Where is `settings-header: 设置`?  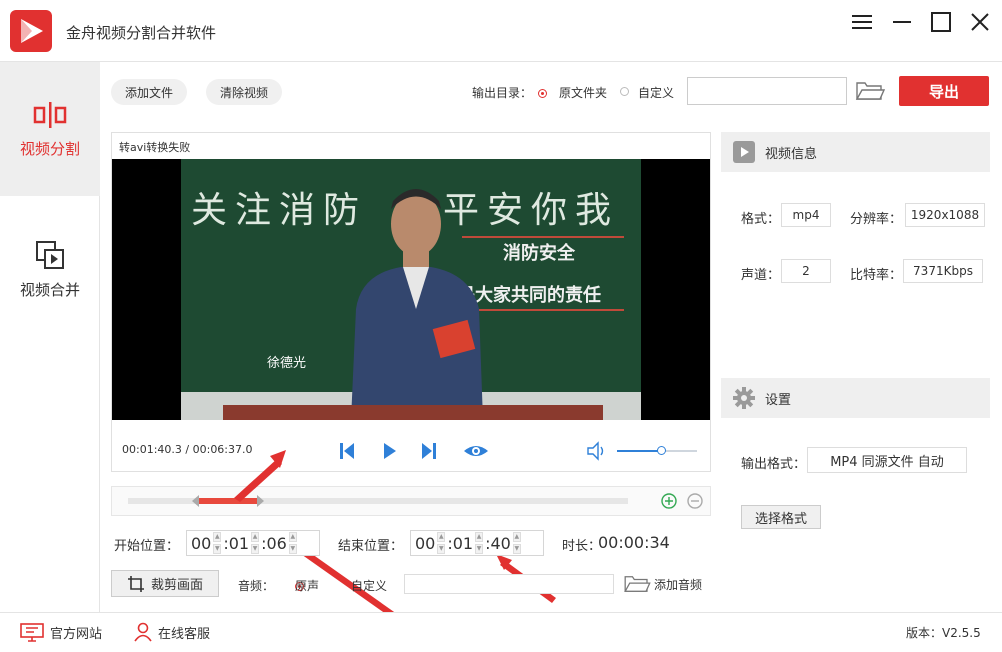 settings-header: 设置 is located at coordinates (855, 398).